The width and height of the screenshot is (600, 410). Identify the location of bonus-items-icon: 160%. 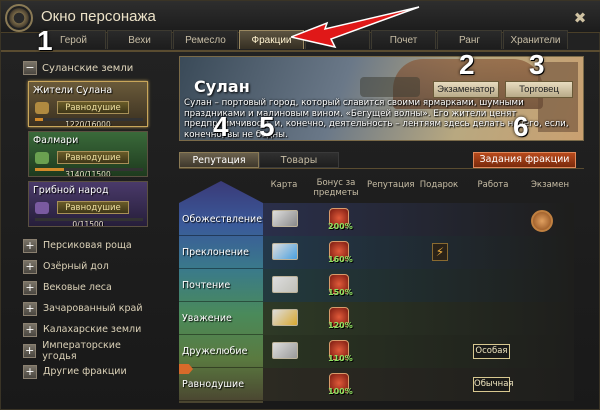
(340, 252).